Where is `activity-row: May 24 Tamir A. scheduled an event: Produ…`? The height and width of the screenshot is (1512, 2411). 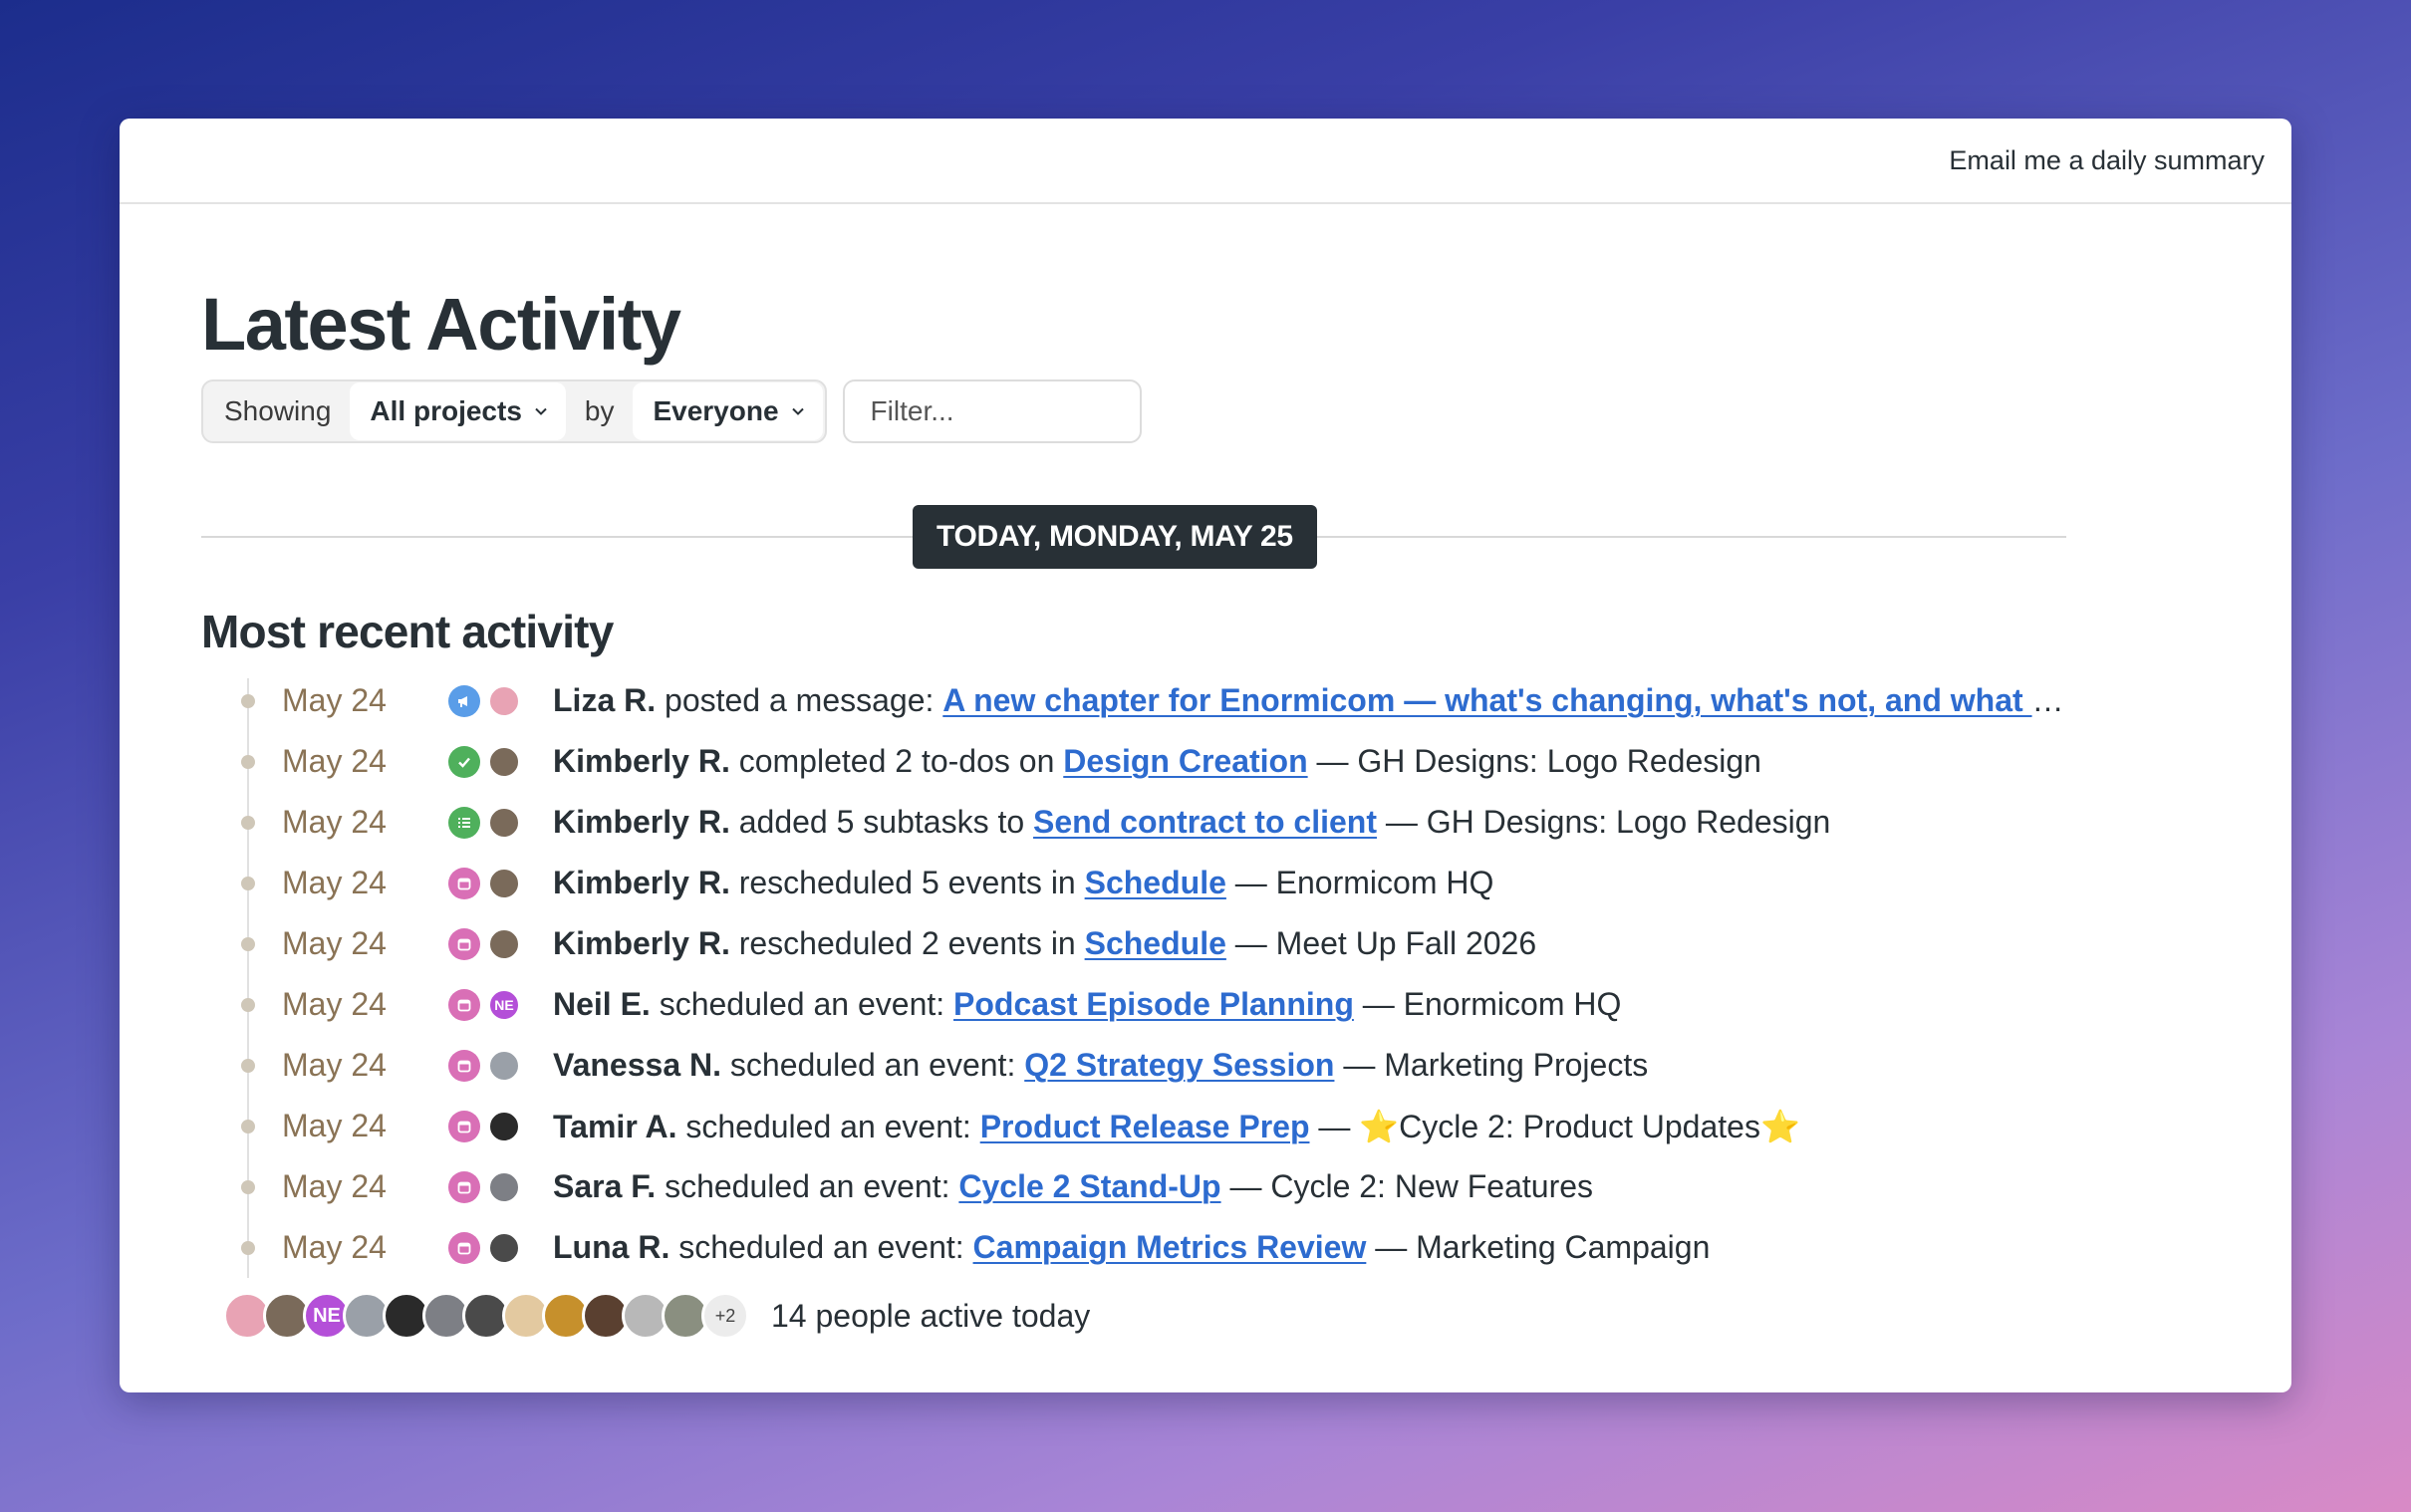 activity-row: May 24 Tamir A. scheduled an event: Produ… is located at coordinates (1246, 1126).